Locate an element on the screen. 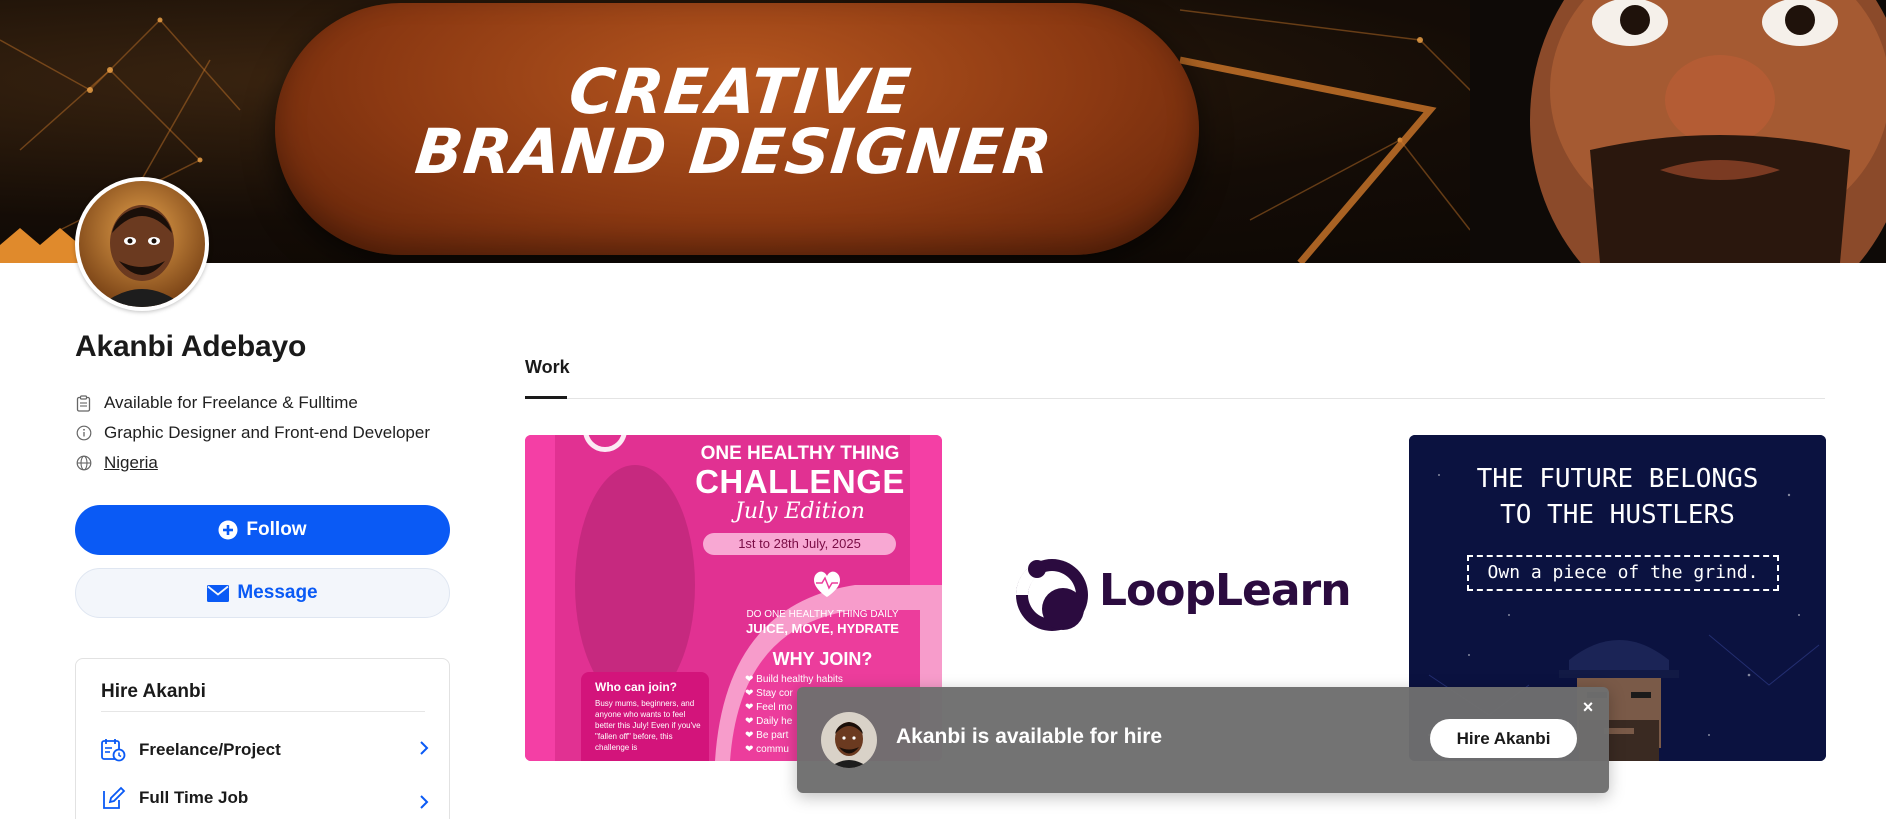 The height and width of the screenshot is (819, 1886). pencil-document-icon is located at coordinates (113, 798).